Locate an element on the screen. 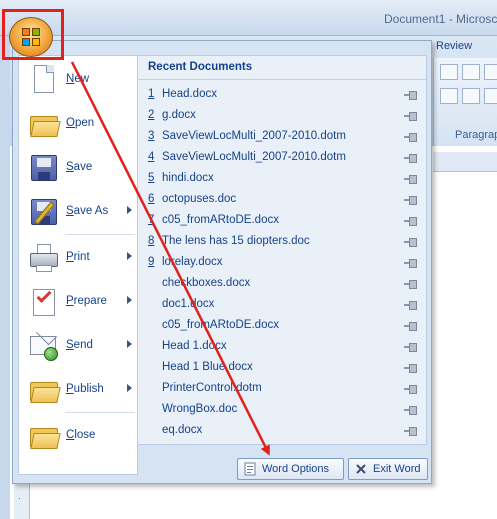 The width and height of the screenshot is (497, 519). recent-document-item: 6 octopuses.doc is located at coordinates (281, 200).